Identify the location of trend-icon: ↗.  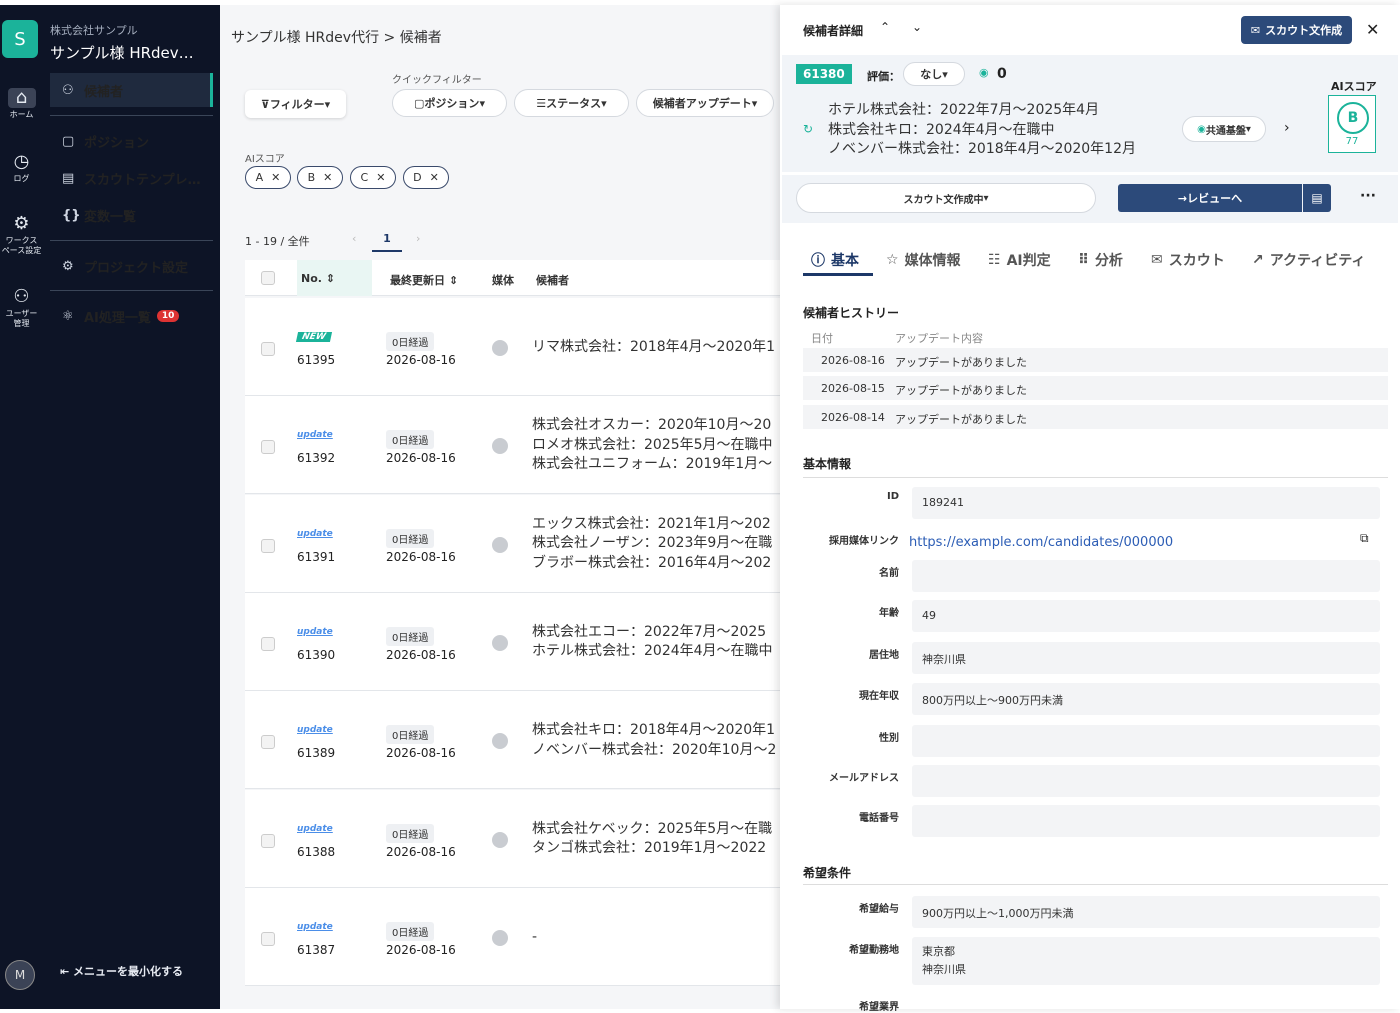
(1258, 260).